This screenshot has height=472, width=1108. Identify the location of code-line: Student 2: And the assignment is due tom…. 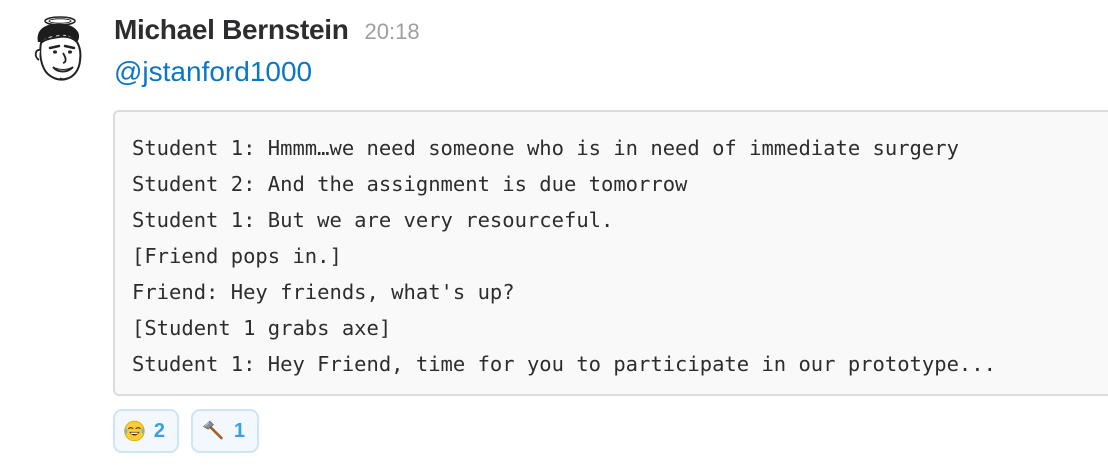
(410, 184).